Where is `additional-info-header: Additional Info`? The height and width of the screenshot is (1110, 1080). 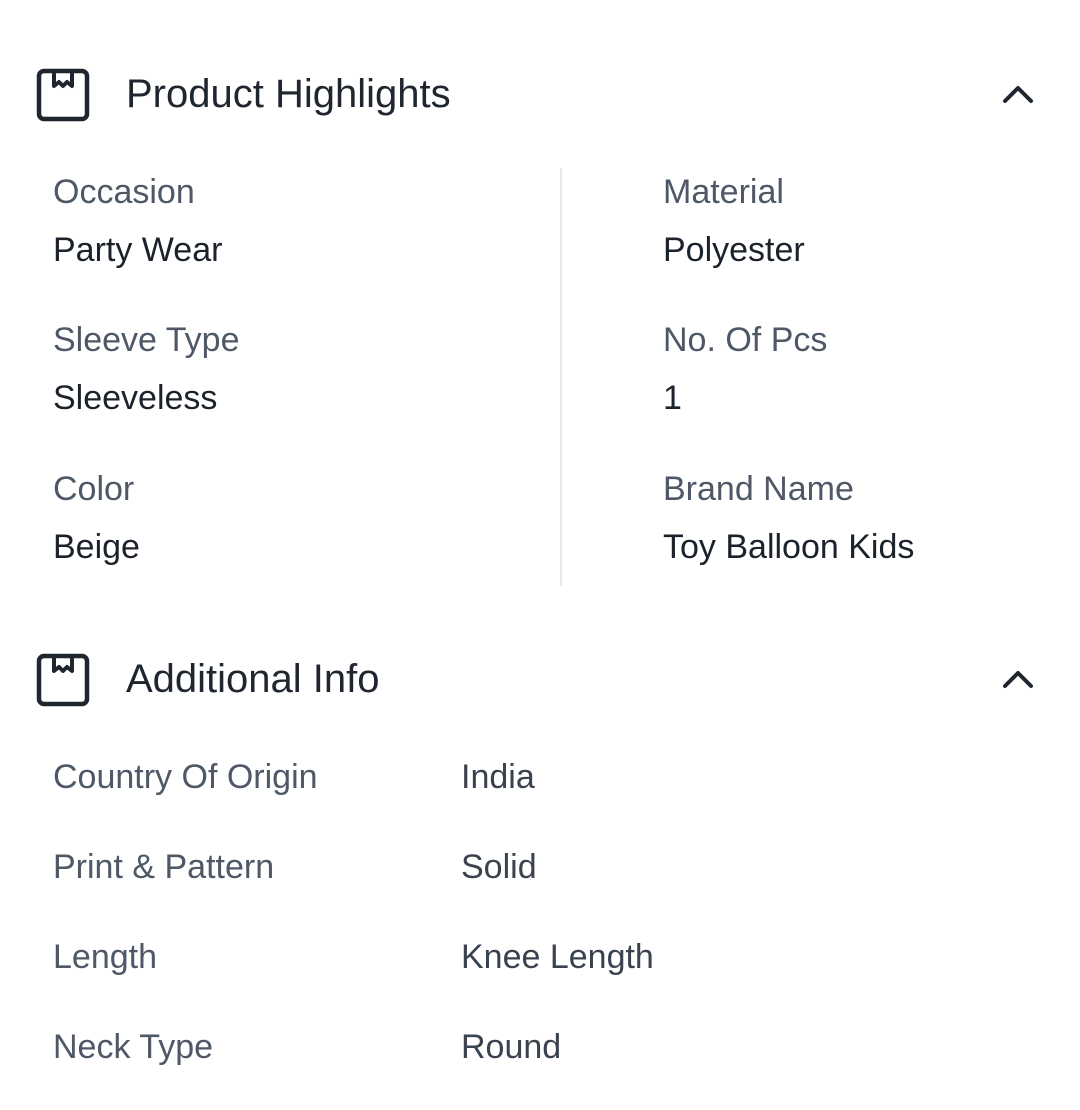
additional-info-header: Additional Info is located at coordinates (540, 679).